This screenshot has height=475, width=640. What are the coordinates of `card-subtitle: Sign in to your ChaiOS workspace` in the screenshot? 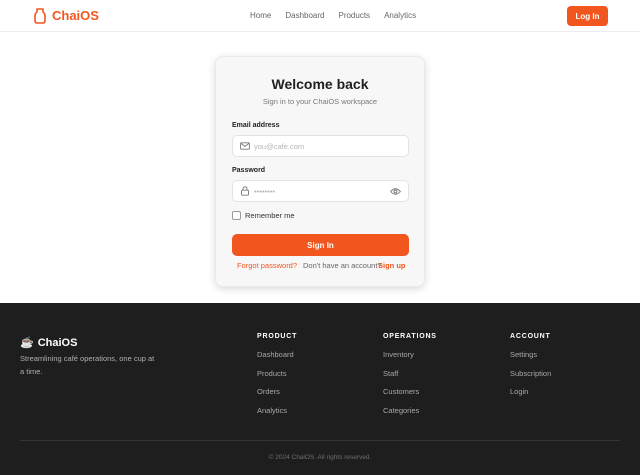 It's located at (320, 101).